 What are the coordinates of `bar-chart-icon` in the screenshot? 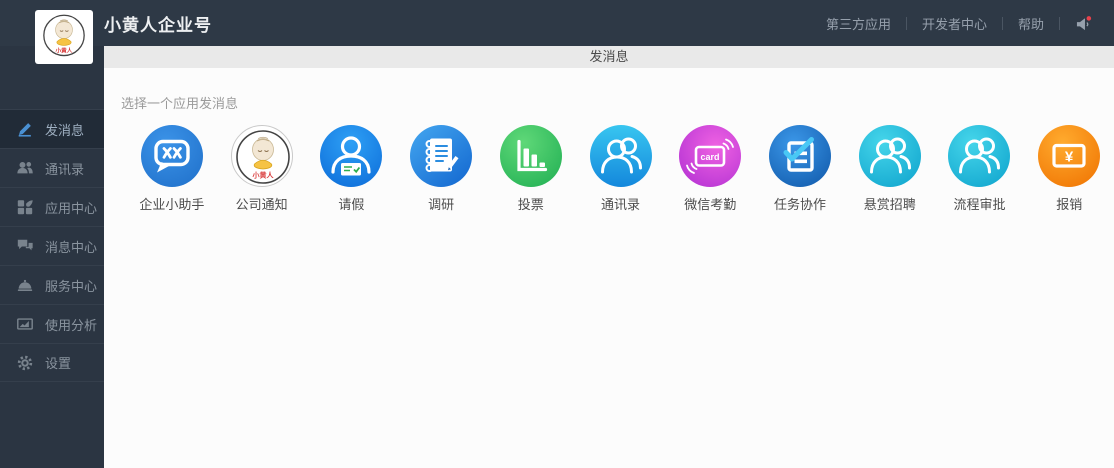 It's located at (530, 156).